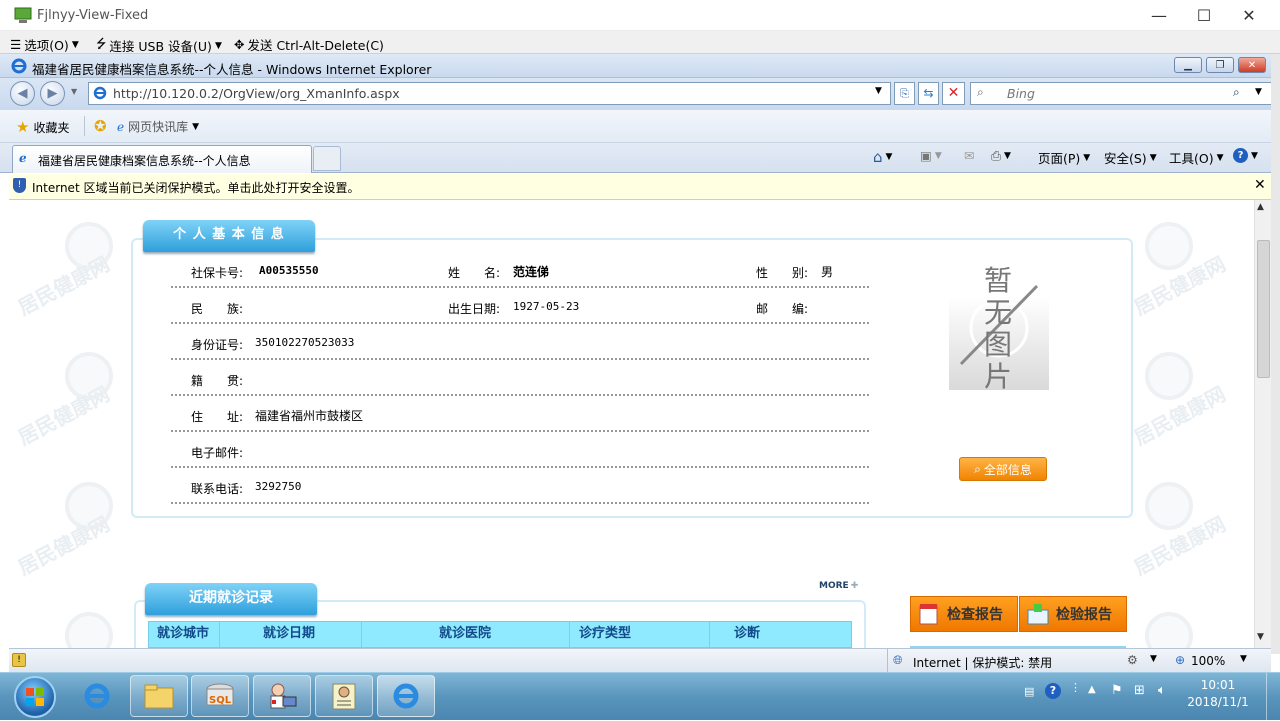  I want to click on ie-page-icon: ℯ, so click(121, 126).